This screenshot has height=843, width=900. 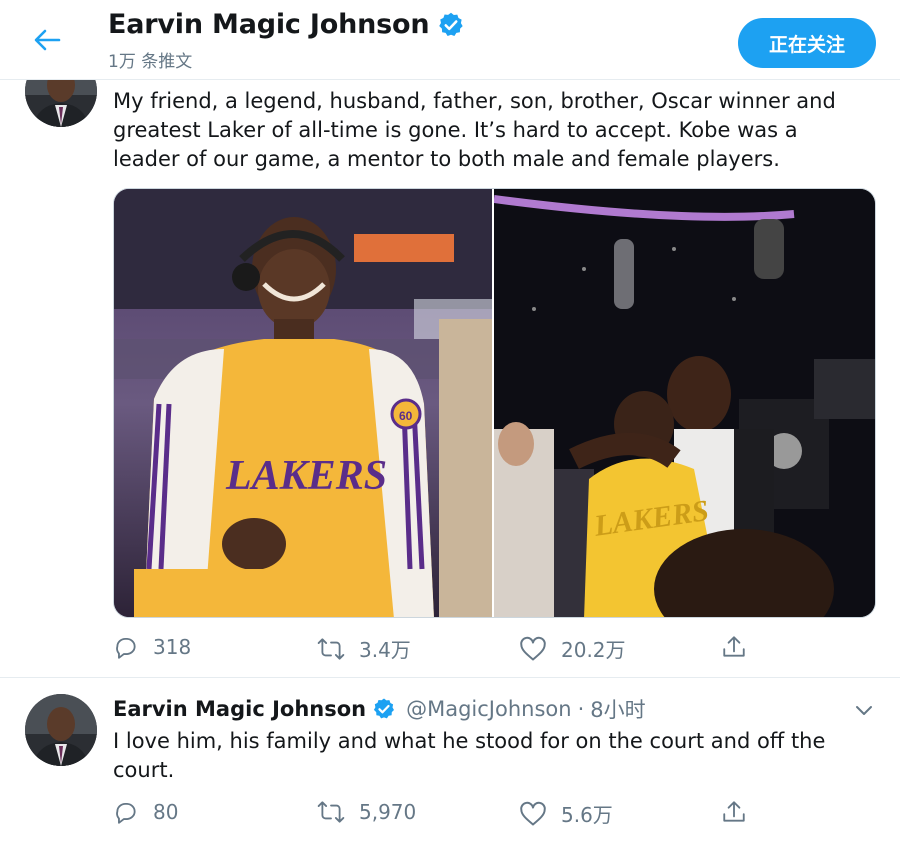 I want to click on tweet-timestamp: 8小时, so click(x=617, y=709).